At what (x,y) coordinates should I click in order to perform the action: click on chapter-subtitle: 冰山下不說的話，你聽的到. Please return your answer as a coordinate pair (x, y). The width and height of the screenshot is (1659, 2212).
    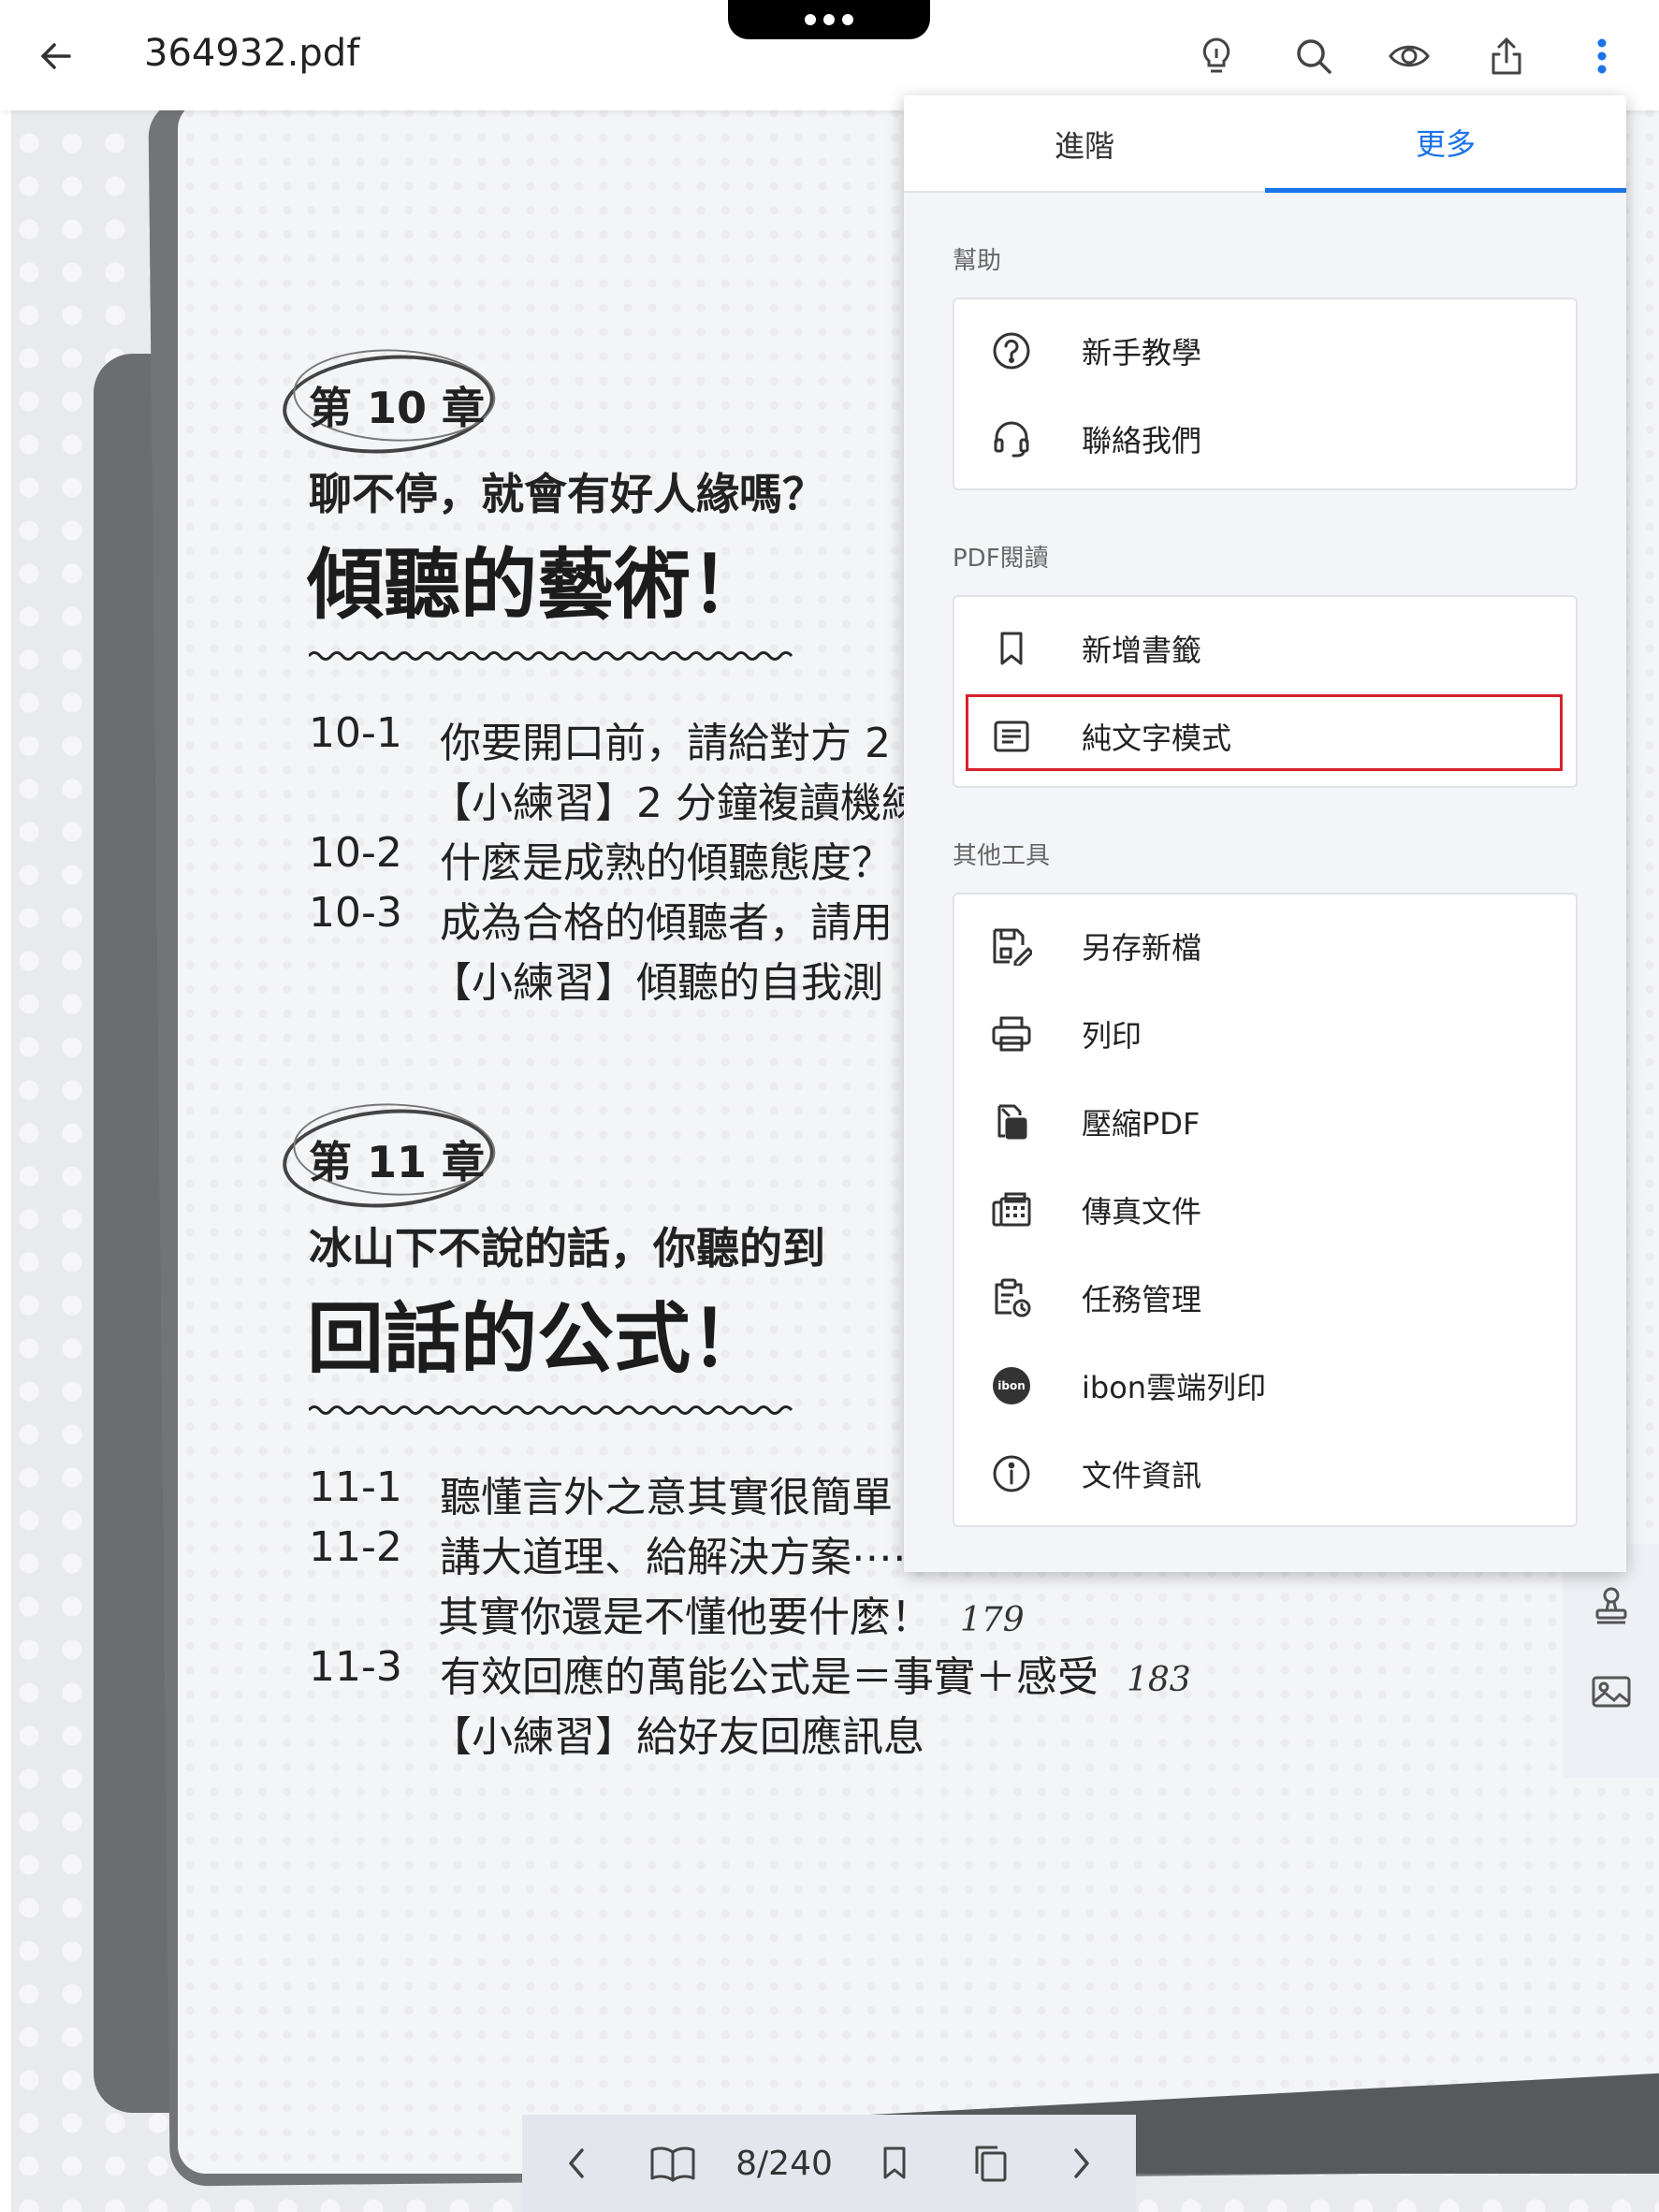
    Looking at the image, I should click on (567, 1248).